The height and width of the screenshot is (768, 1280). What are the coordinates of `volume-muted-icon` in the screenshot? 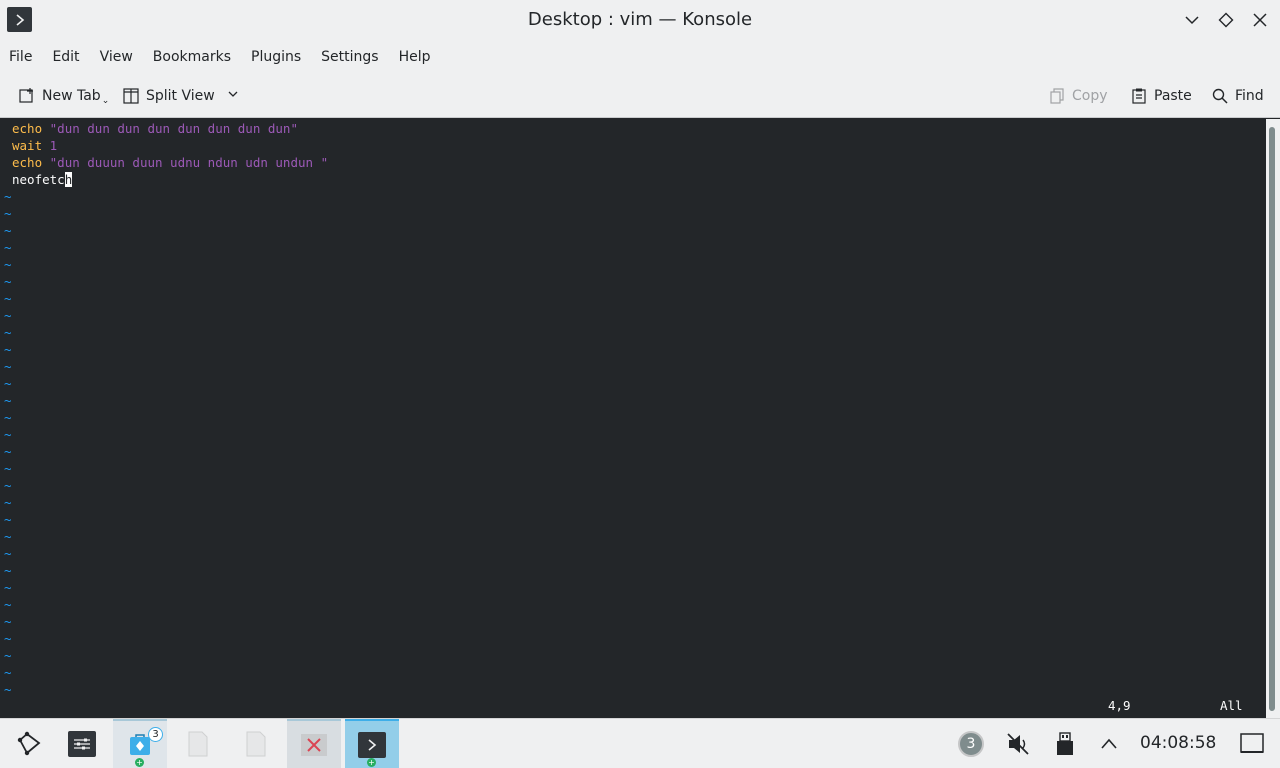 It's located at (1018, 744).